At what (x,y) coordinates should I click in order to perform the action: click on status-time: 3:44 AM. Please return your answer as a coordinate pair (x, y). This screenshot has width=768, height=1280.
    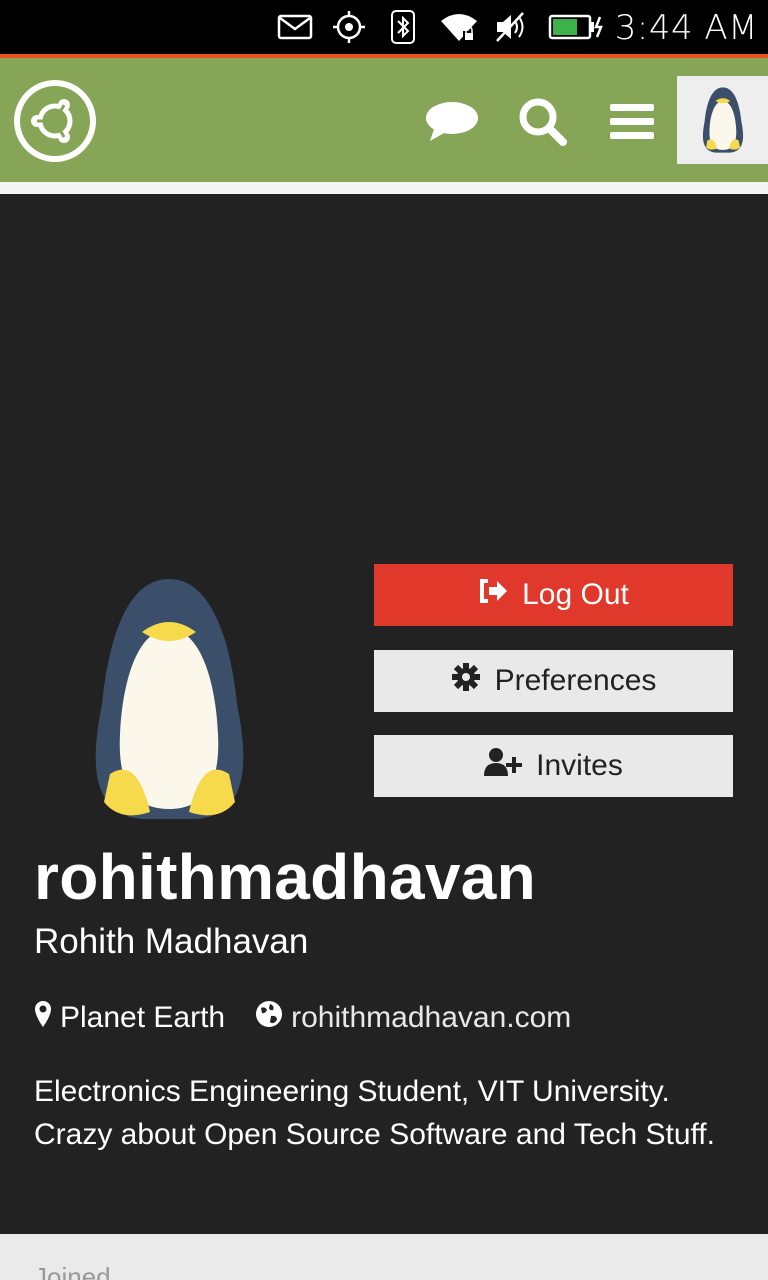
    Looking at the image, I should click on (686, 28).